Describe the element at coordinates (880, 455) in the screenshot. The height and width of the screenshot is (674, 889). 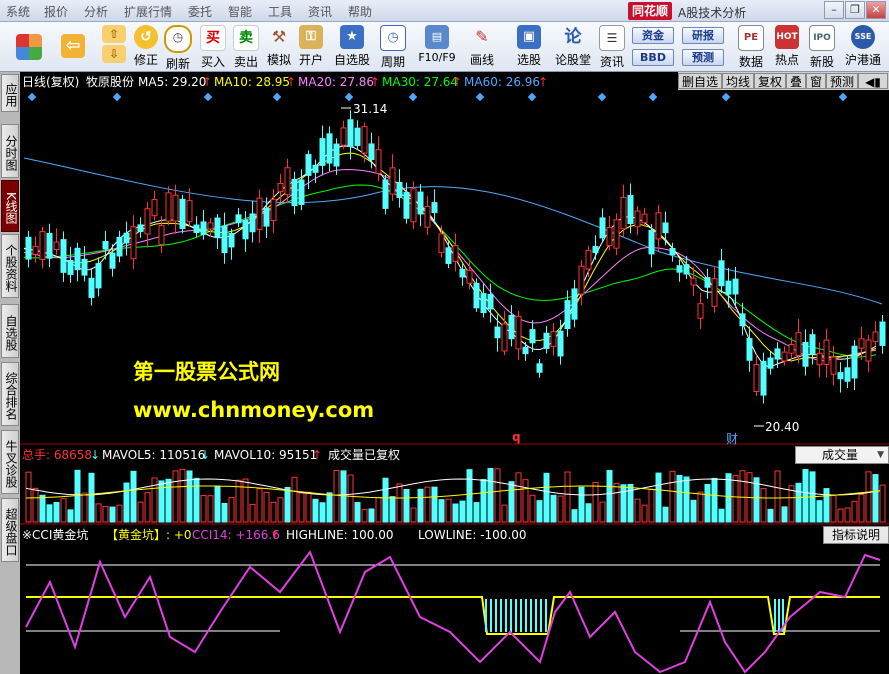
I see `chevron-down-icon: ▼` at that location.